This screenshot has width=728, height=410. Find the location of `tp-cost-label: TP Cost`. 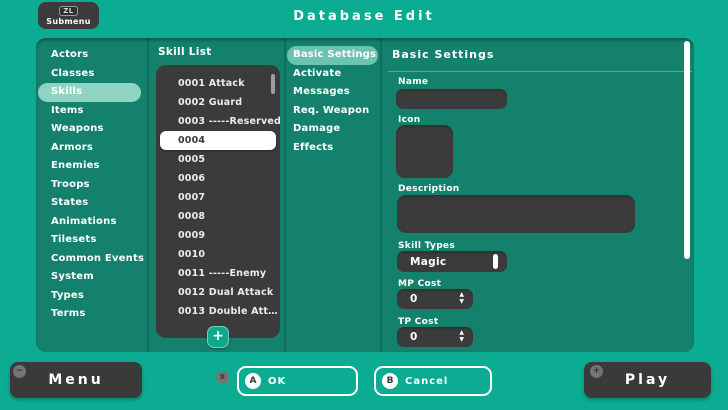

tp-cost-label: TP Cost is located at coordinates (418, 322).